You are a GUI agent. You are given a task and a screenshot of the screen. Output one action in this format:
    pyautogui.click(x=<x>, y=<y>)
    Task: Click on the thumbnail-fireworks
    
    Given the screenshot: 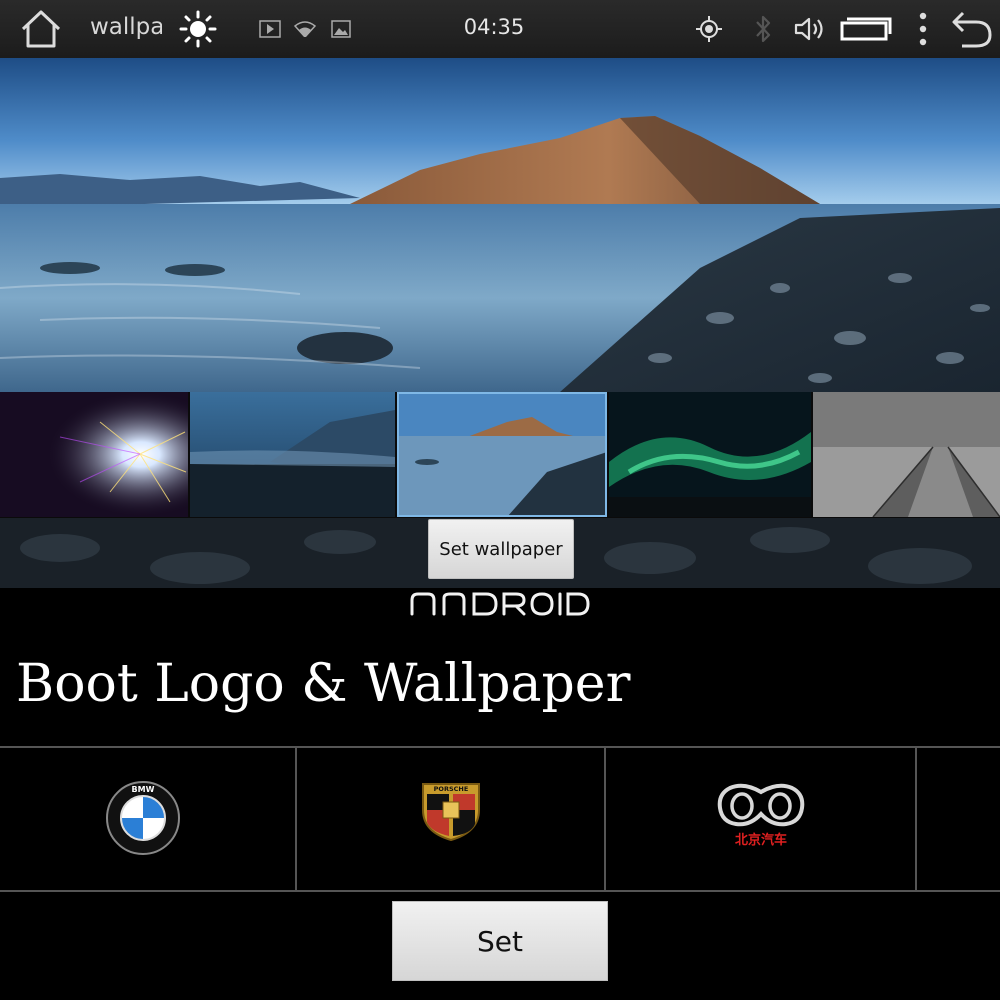 What is the action you would take?
    pyautogui.click(x=94, y=454)
    